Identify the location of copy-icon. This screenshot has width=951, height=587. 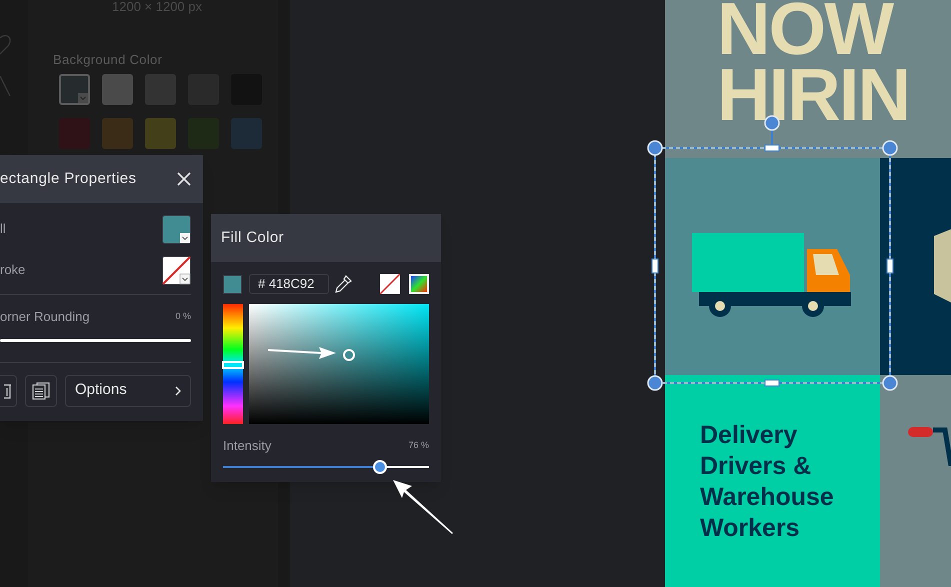
(41, 391).